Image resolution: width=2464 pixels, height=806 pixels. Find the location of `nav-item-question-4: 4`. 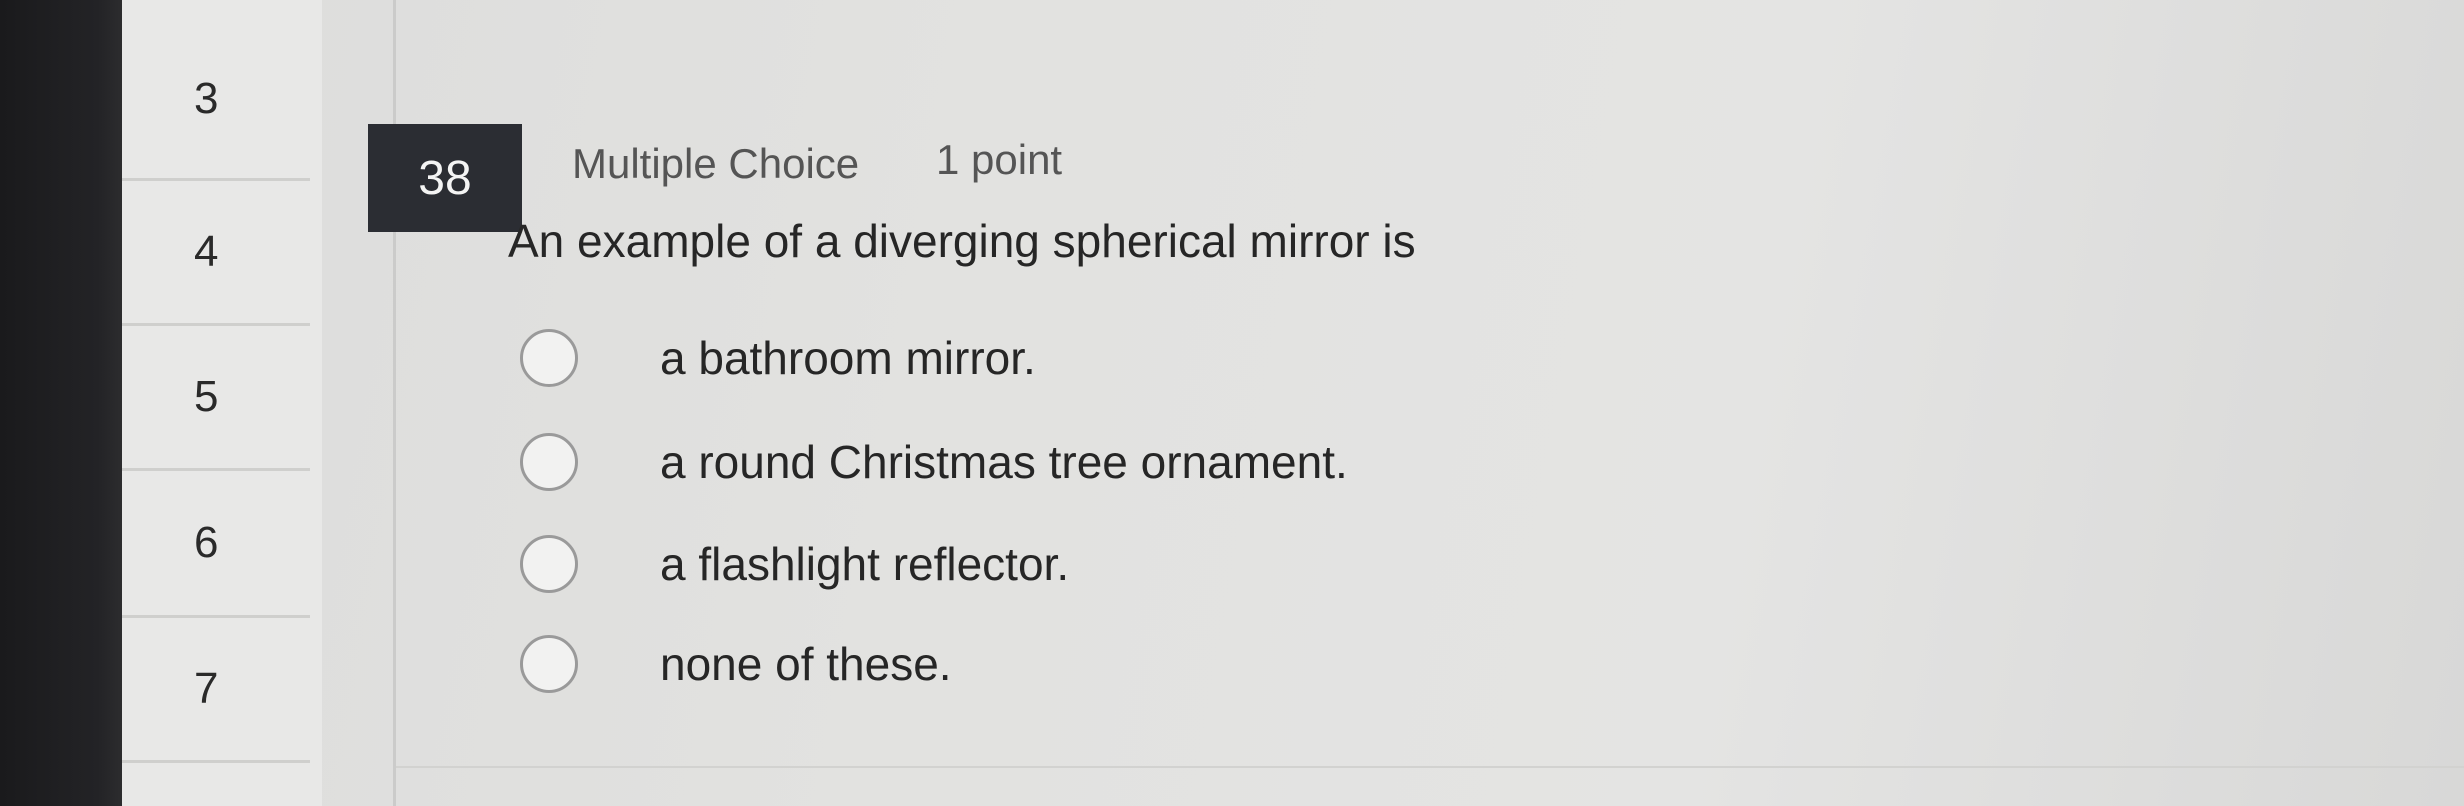

nav-item-question-4: 4 is located at coordinates (216, 253).